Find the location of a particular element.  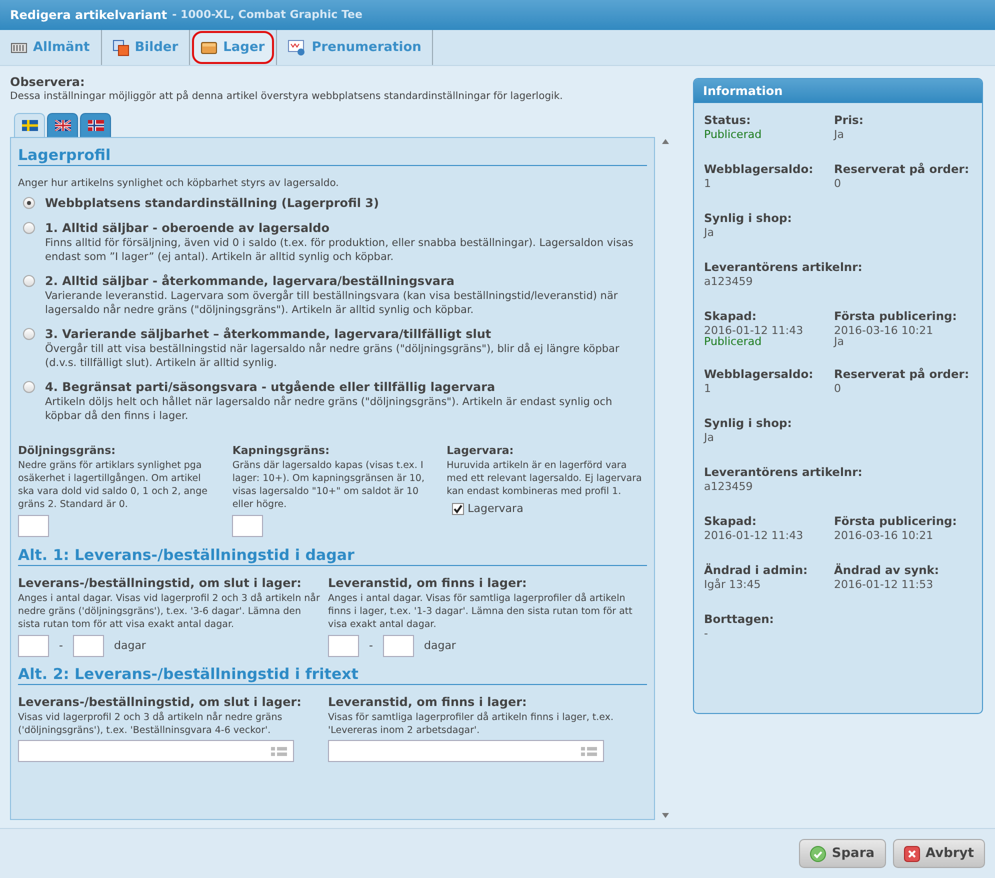

section-heading: Alt. 2: Leverans-/beställningstid i fritext is located at coordinates (332, 675).